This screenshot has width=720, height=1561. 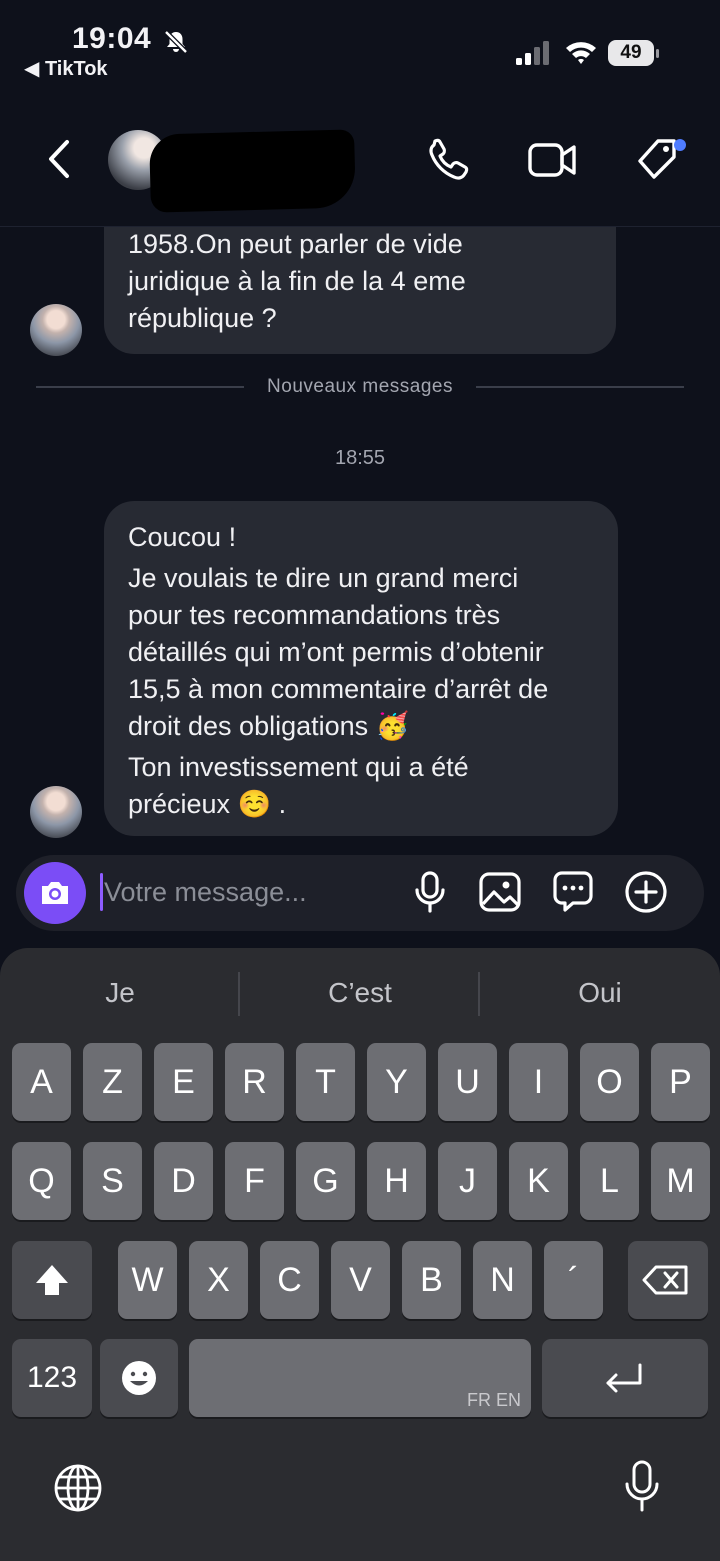 I want to click on globe-icon, so click(x=78, y=1488).